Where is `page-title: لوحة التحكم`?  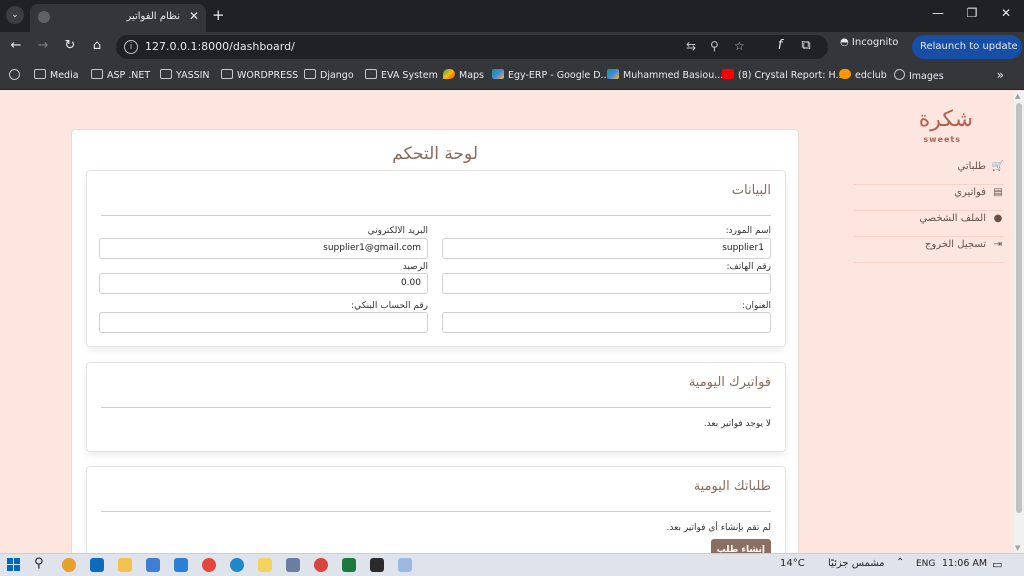
page-title: لوحة التحكم is located at coordinates (435, 154).